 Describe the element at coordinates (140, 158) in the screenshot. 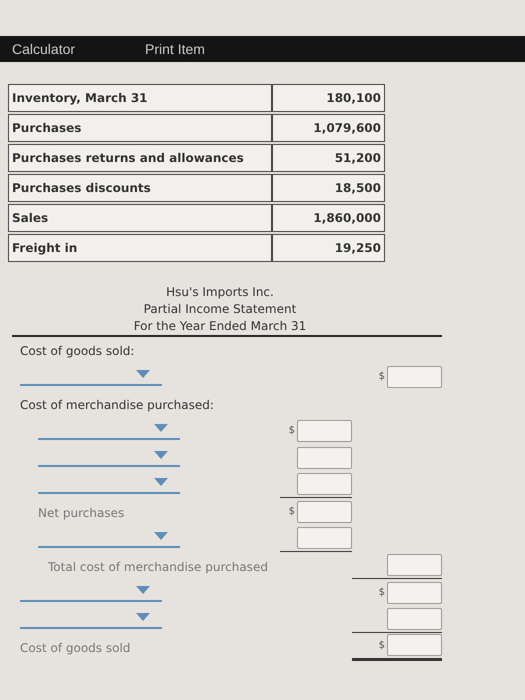

I see `table-cell: Purchases returns and allowances` at that location.